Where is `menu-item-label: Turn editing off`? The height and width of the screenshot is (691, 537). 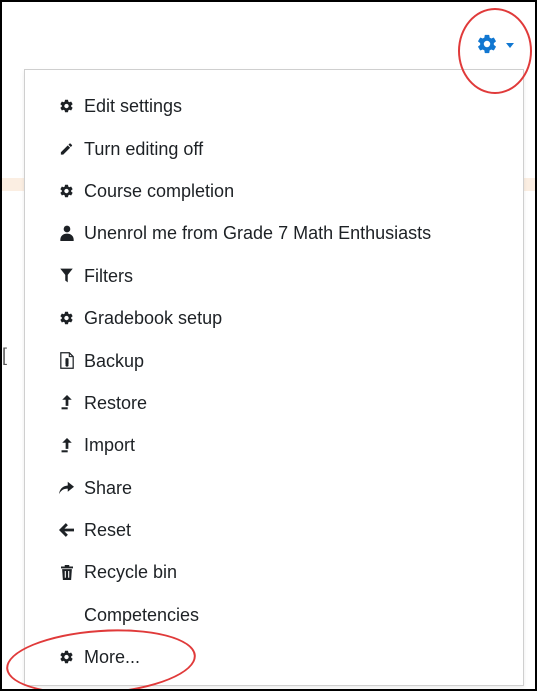 menu-item-label: Turn editing off is located at coordinates (144, 148).